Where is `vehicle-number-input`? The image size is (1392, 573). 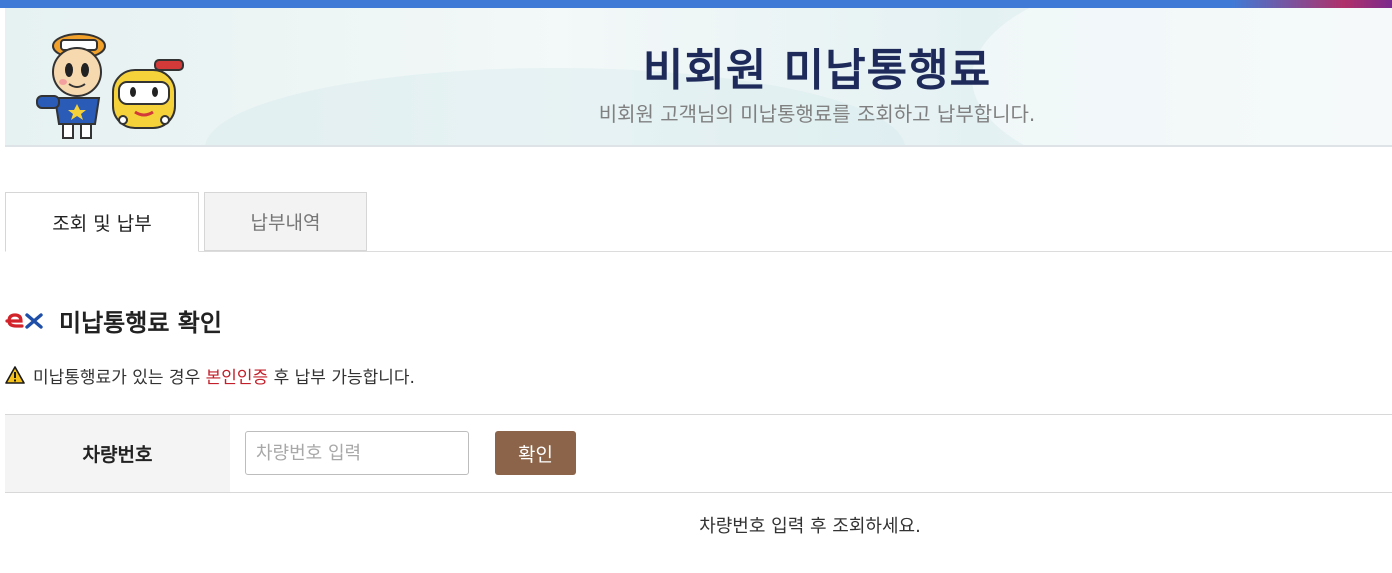
vehicle-number-input is located at coordinates (357, 453).